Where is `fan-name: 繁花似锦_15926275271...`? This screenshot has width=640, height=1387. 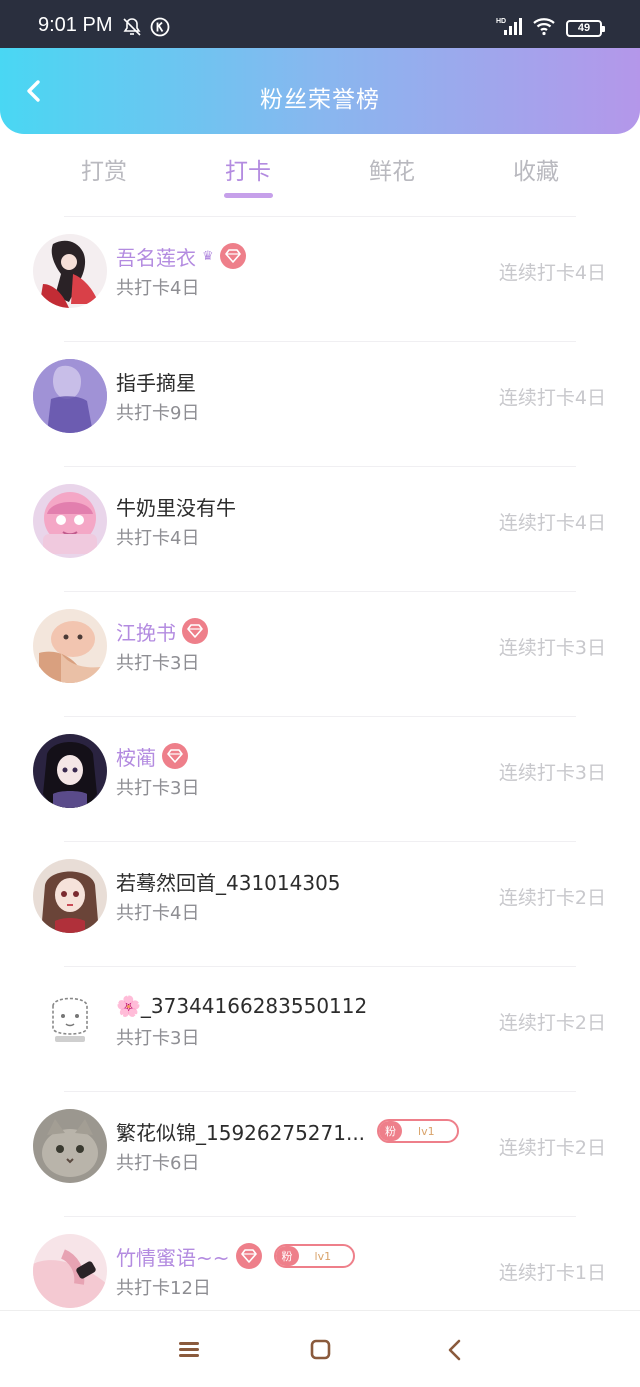 fan-name: 繁花似锦_15926275271... is located at coordinates (241, 1132).